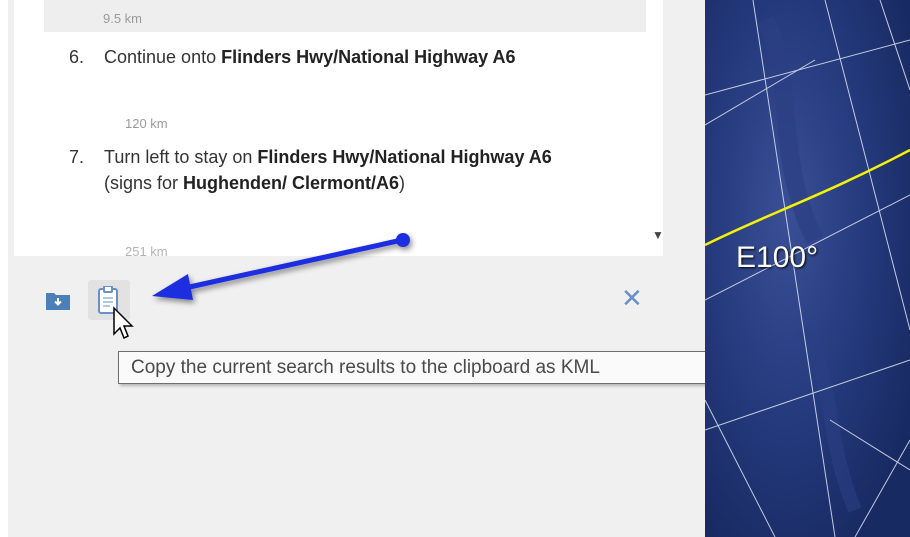 The image size is (910, 537). I want to click on longitude-label: E100°, so click(777, 257).